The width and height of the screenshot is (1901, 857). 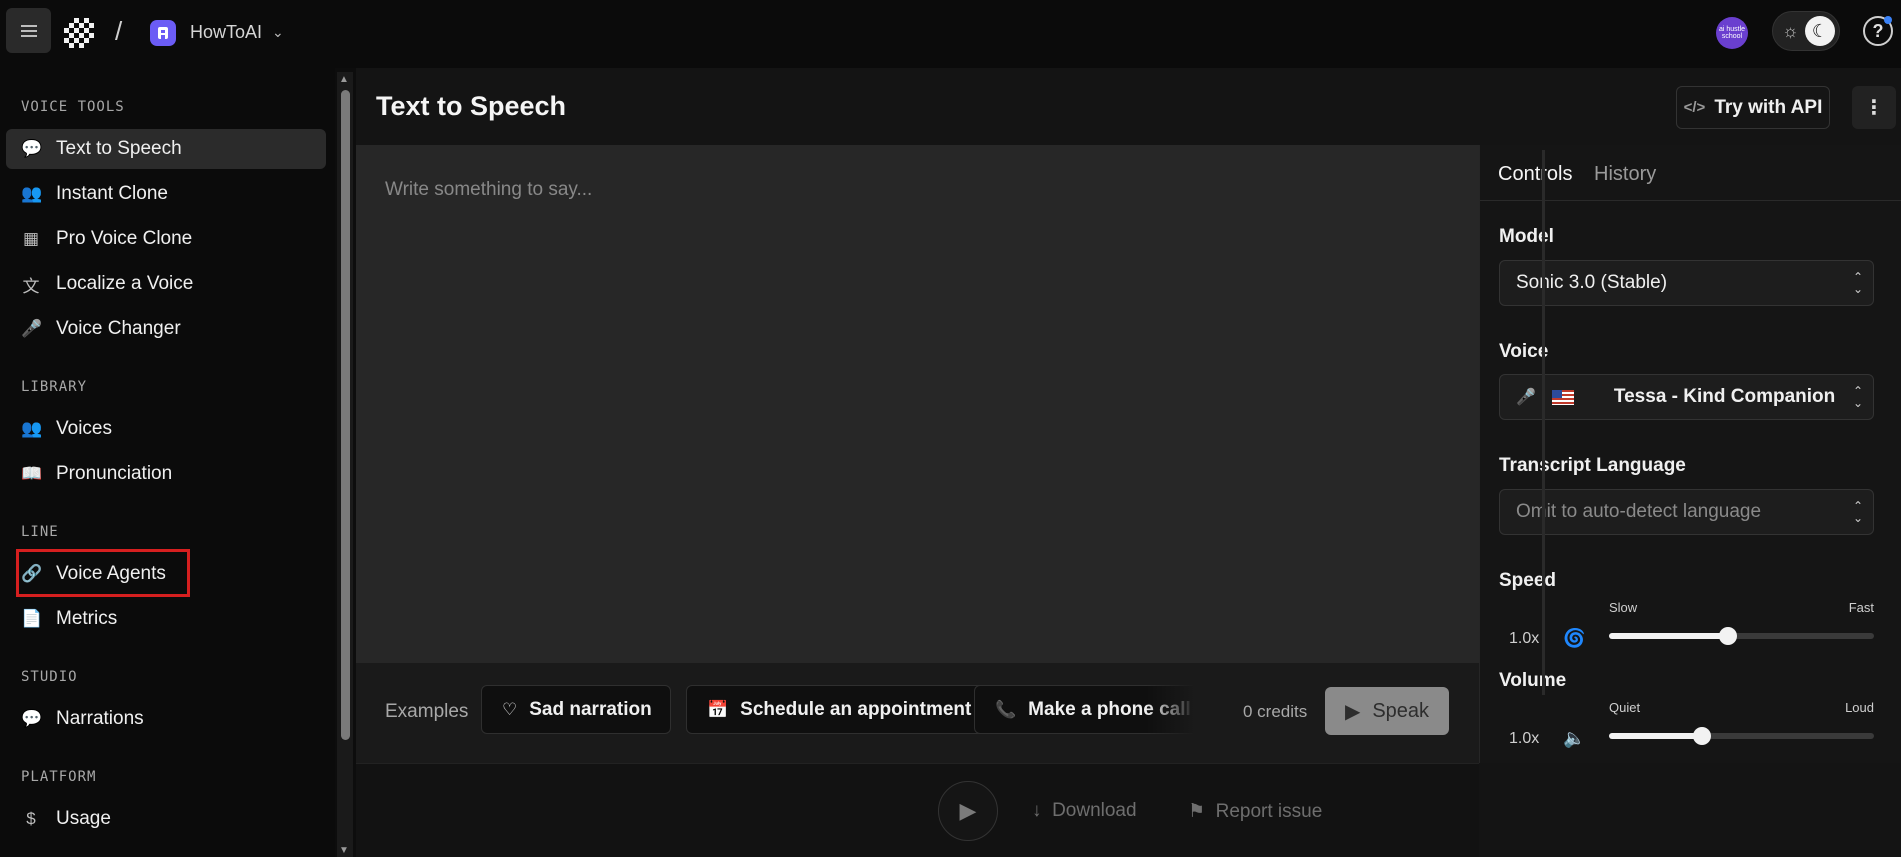 I want to click on org-switcher-label: HowToAI, so click(x=226, y=32).